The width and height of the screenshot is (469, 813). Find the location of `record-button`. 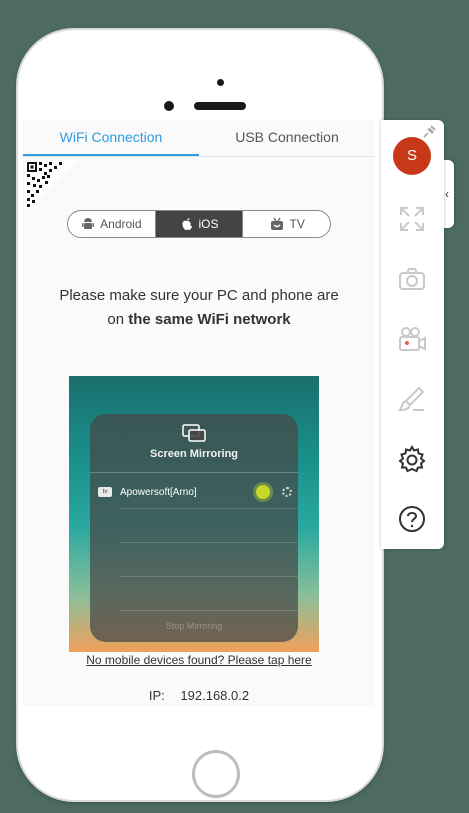

record-button is located at coordinates (412, 339).